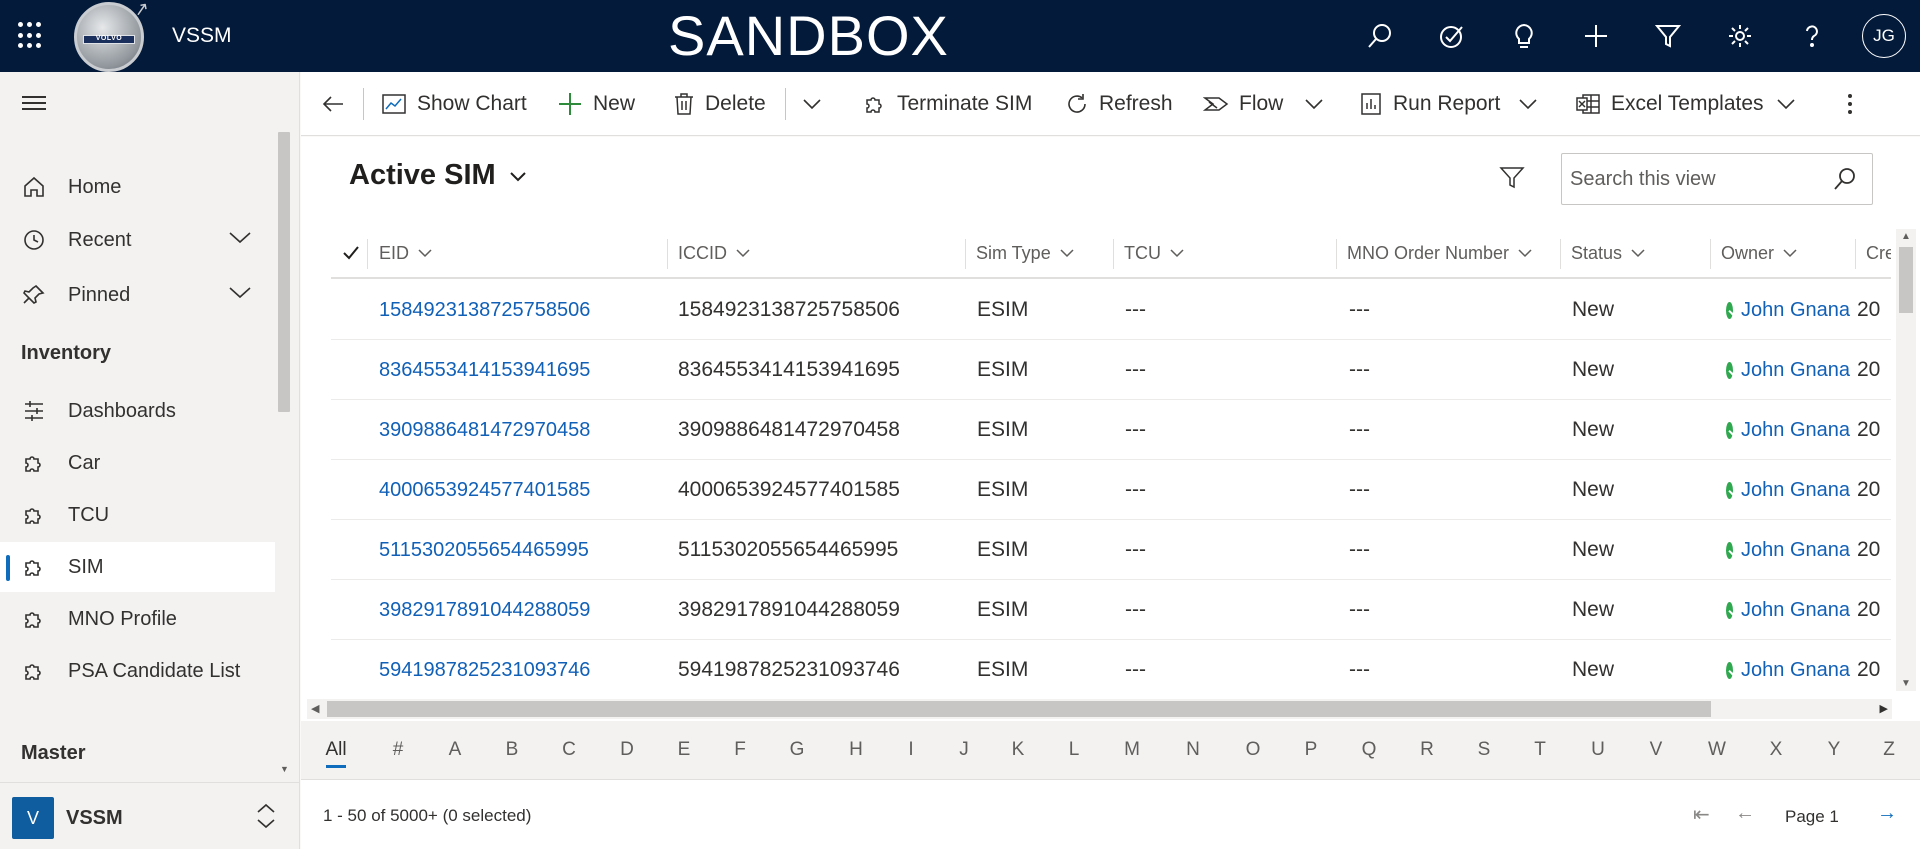 Image resolution: width=1920 pixels, height=849 pixels. I want to click on jump-letter: L, so click(1074, 750).